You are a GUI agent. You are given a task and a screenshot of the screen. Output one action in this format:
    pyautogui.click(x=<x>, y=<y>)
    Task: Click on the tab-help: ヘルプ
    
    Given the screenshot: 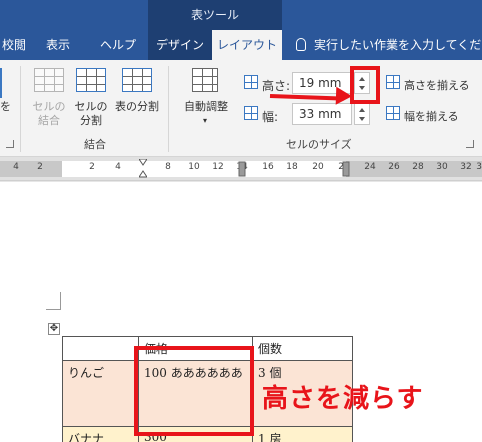 What is the action you would take?
    pyautogui.click(x=120, y=45)
    